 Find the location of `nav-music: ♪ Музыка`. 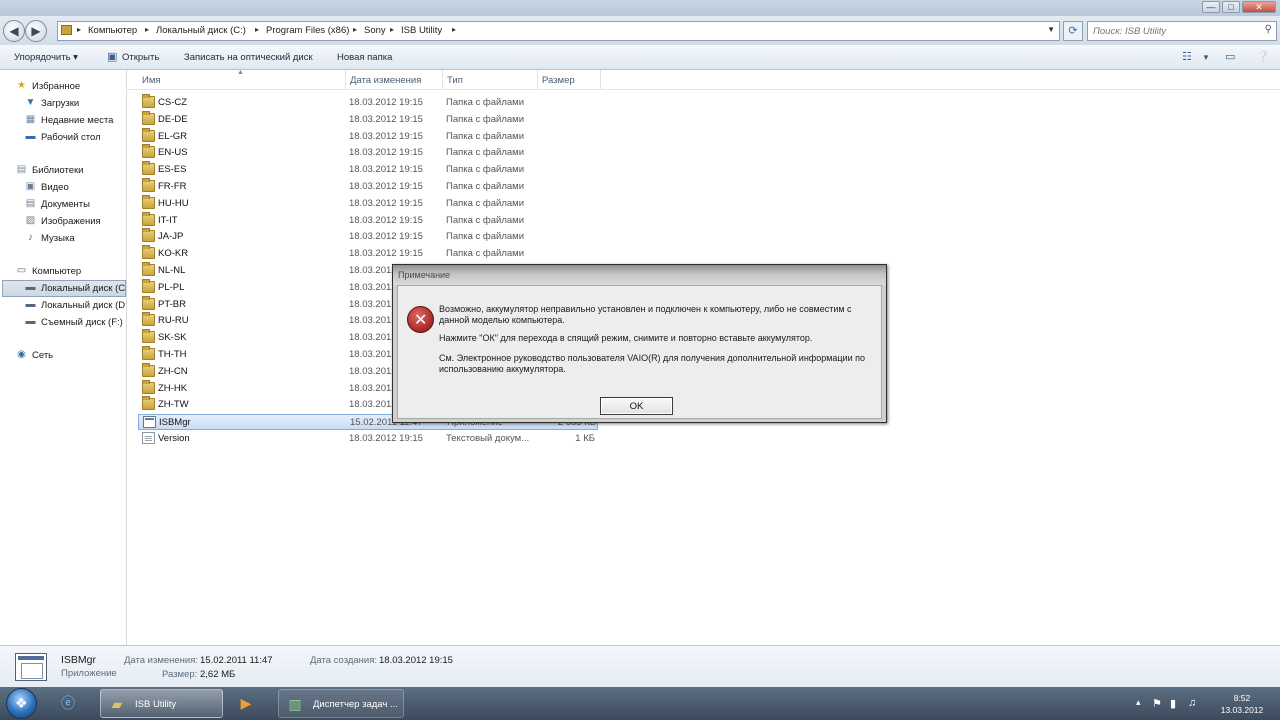

nav-music: ♪ Музыка is located at coordinates (74, 239).